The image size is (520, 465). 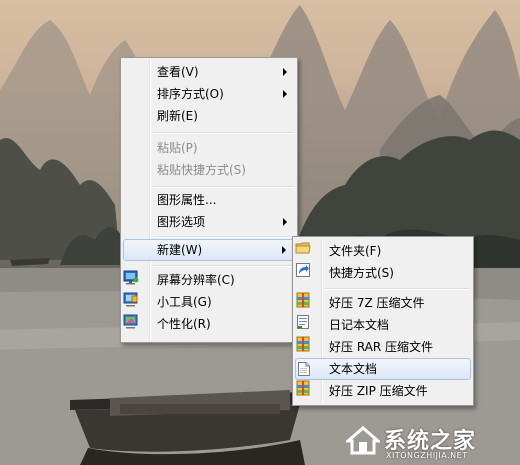 What do you see at coordinates (363, 440) in the screenshot?
I see `house-logo-icon` at bounding box center [363, 440].